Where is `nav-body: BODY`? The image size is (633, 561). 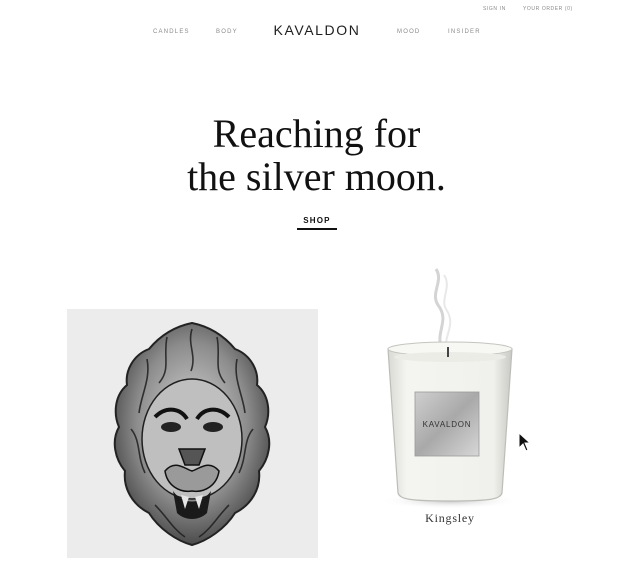 nav-body: BODY is located at coordinates (227, 32).